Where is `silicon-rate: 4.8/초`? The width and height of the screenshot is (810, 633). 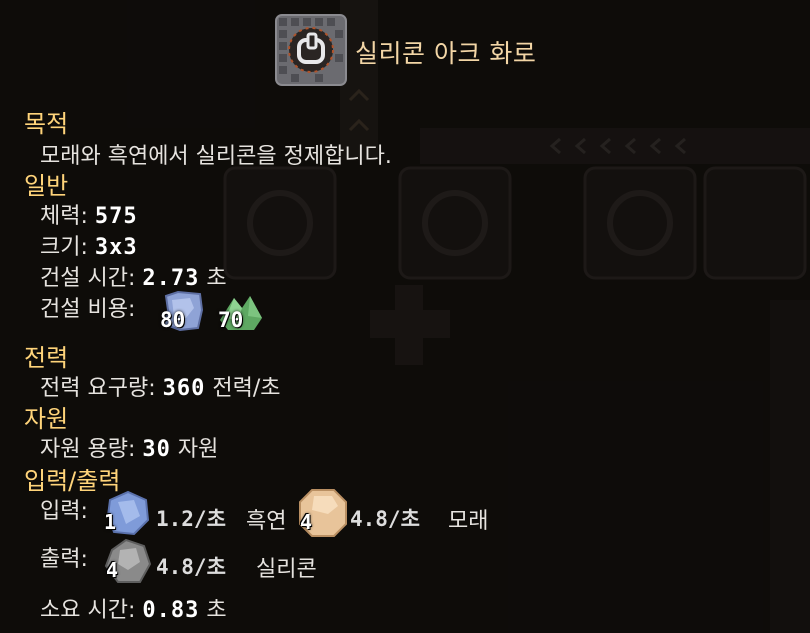
silicon-rate: 4.8/초 is located at coordinates (191, 567).